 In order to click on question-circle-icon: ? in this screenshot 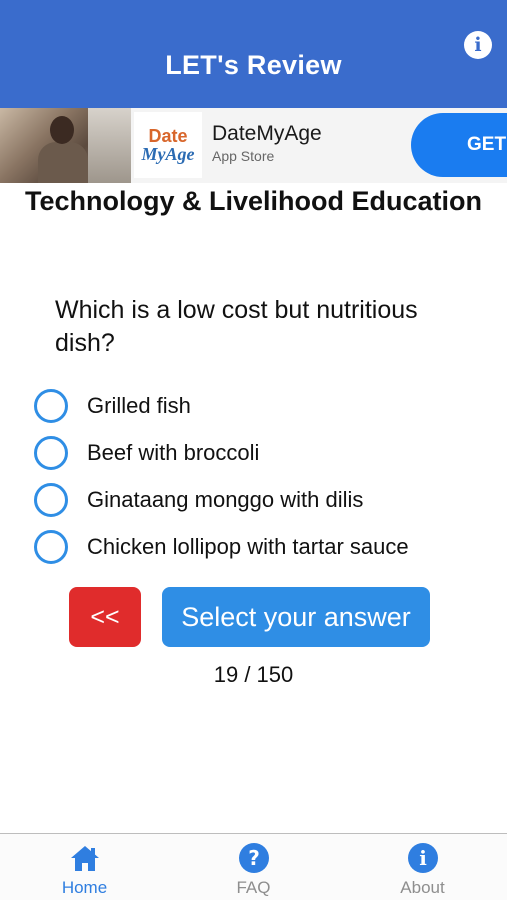, I will do `click(254, 858)`.